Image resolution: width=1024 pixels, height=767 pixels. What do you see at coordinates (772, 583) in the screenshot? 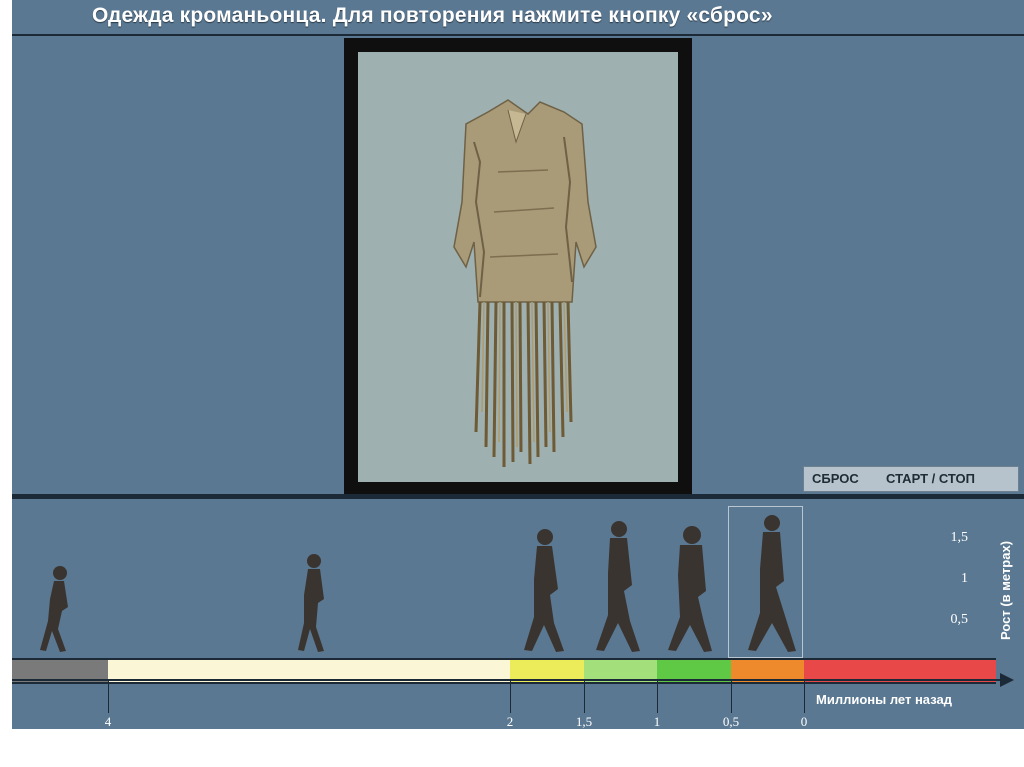
I see `cro-magnon-figure-icon` at bounding box center [772, 583].